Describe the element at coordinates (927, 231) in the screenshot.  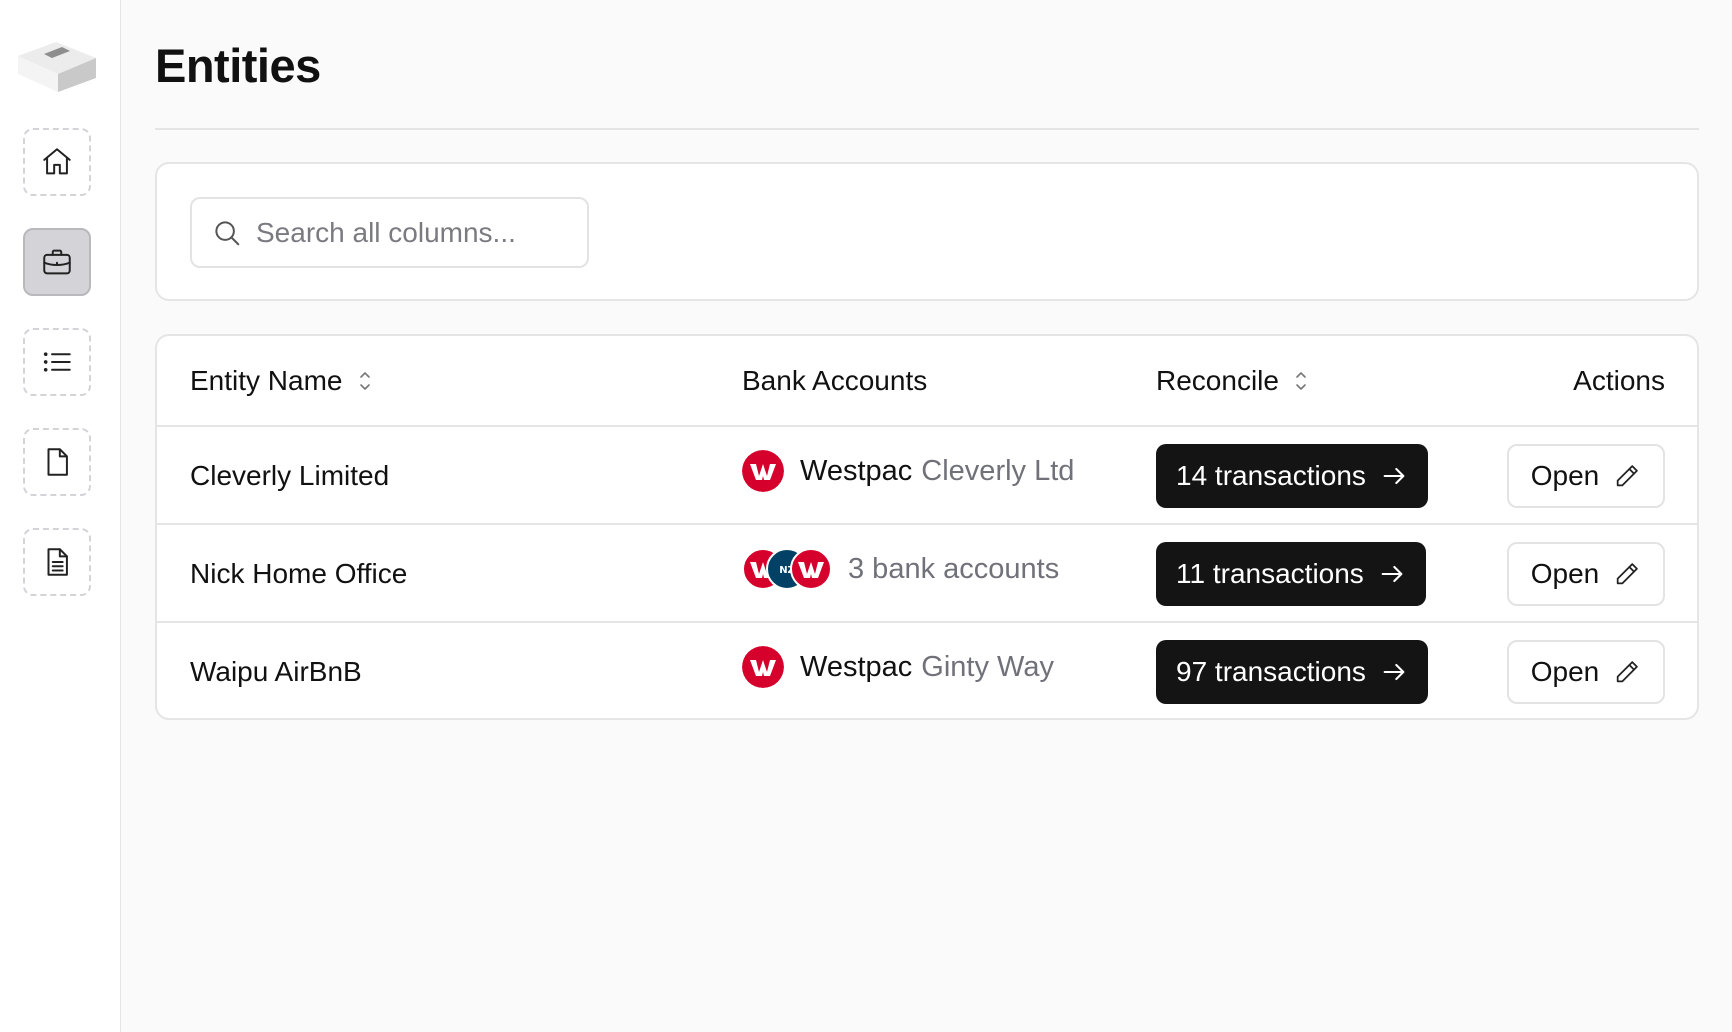
I see `search-card` at that location.